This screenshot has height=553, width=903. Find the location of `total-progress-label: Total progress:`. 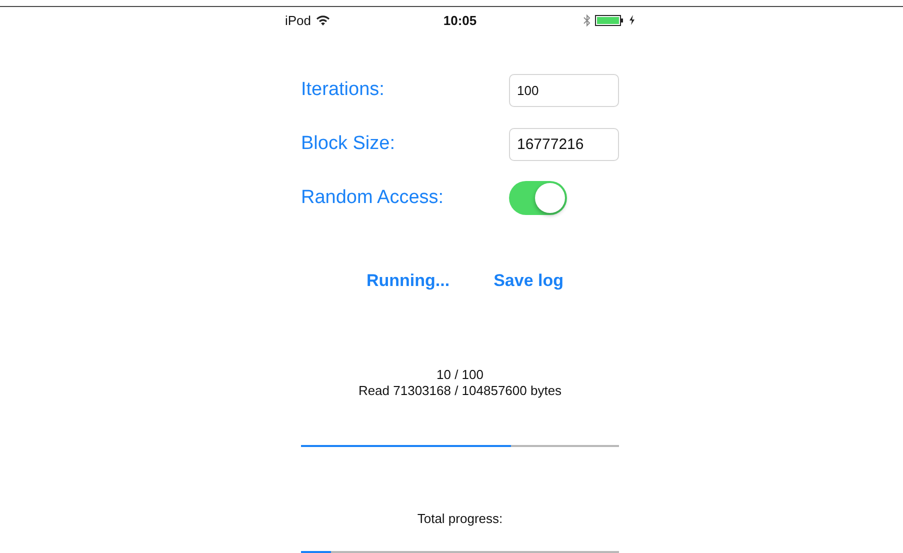

total-progress-label: Total progress: is located at coordinates (460, 519).